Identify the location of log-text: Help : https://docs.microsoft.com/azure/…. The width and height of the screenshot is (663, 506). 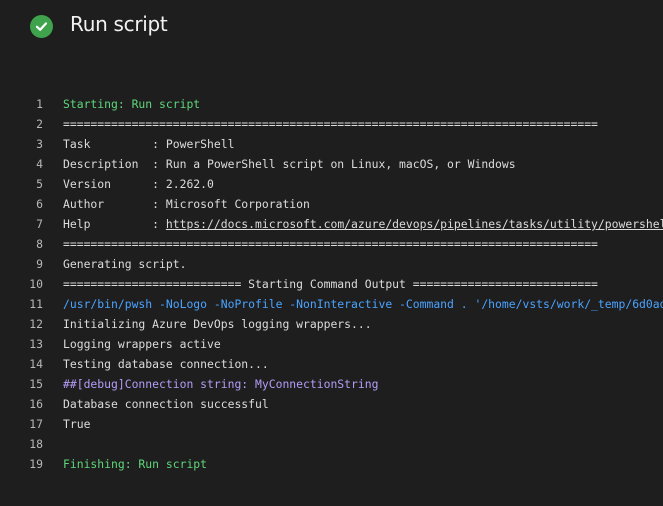
(363, 224).